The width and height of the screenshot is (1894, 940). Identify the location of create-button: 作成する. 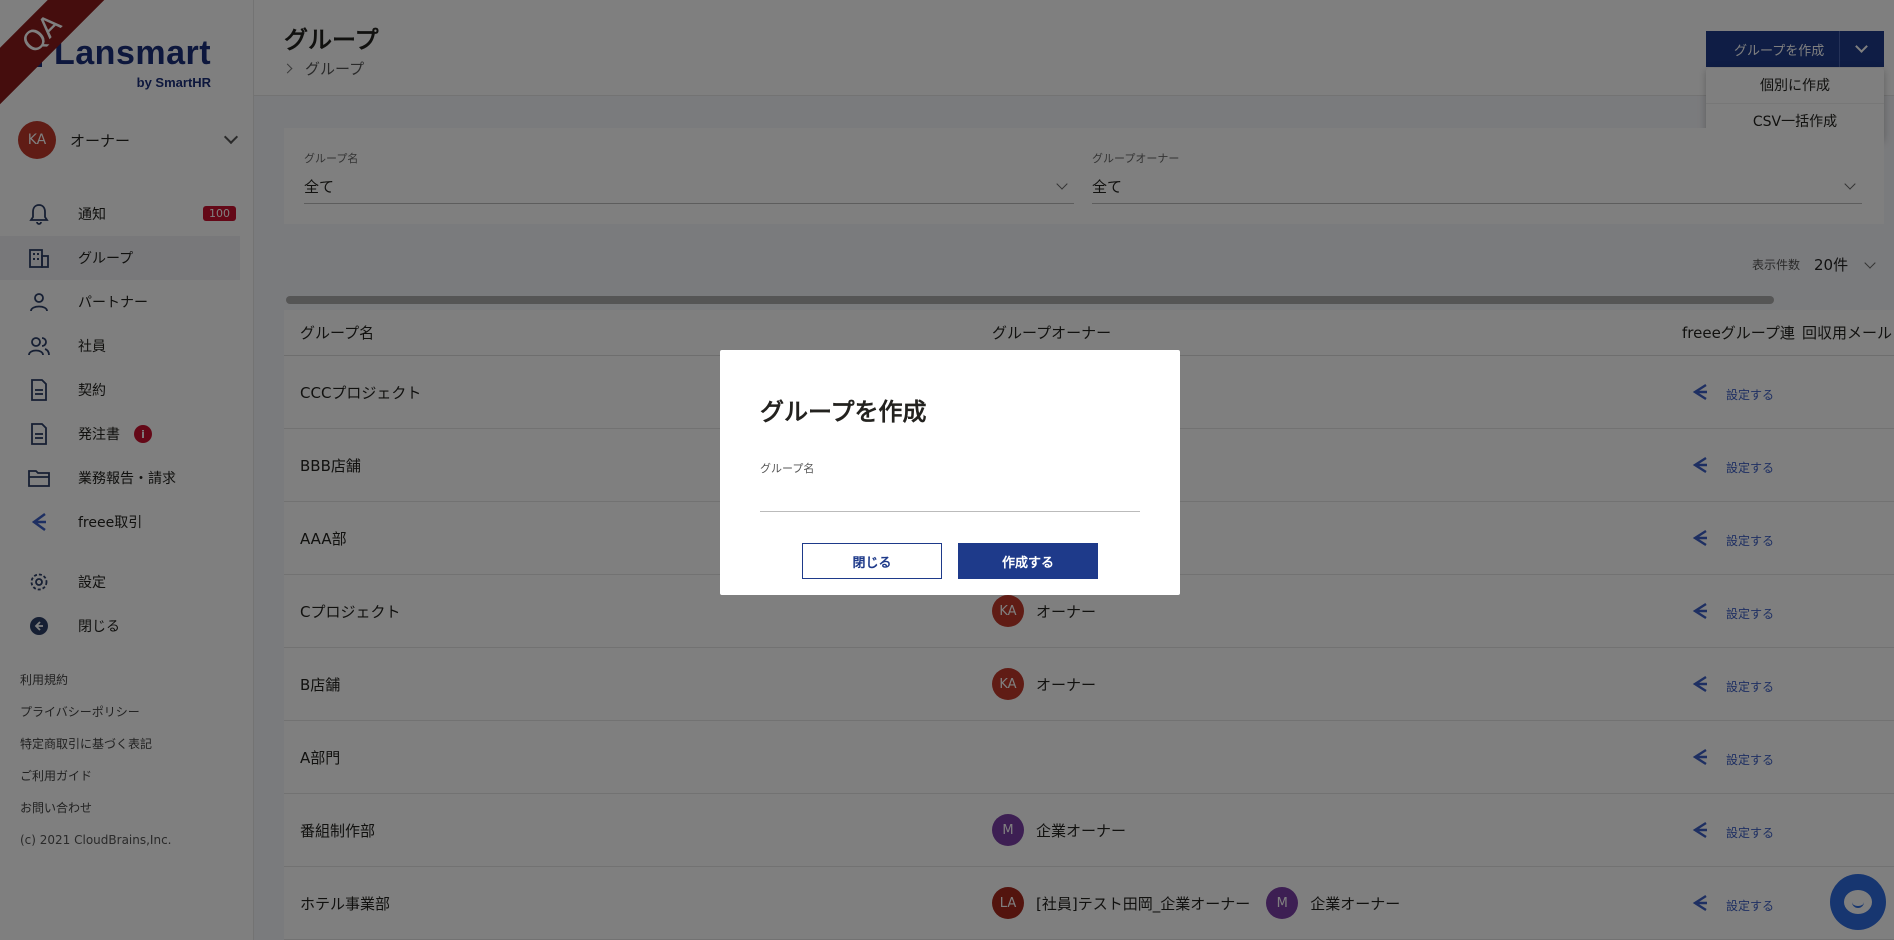
(1028, 561).